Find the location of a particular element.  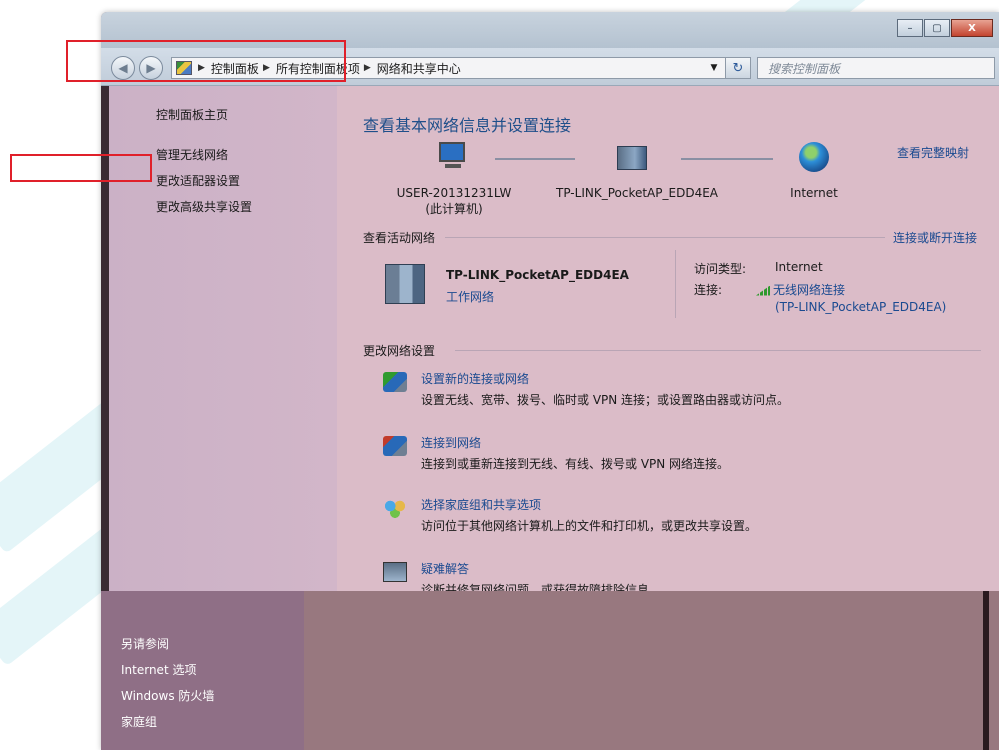

task-description: 连接到或重新连接到无线、有线、拨号或 VPN 网络连接。 is located at coordinates (575, 464).